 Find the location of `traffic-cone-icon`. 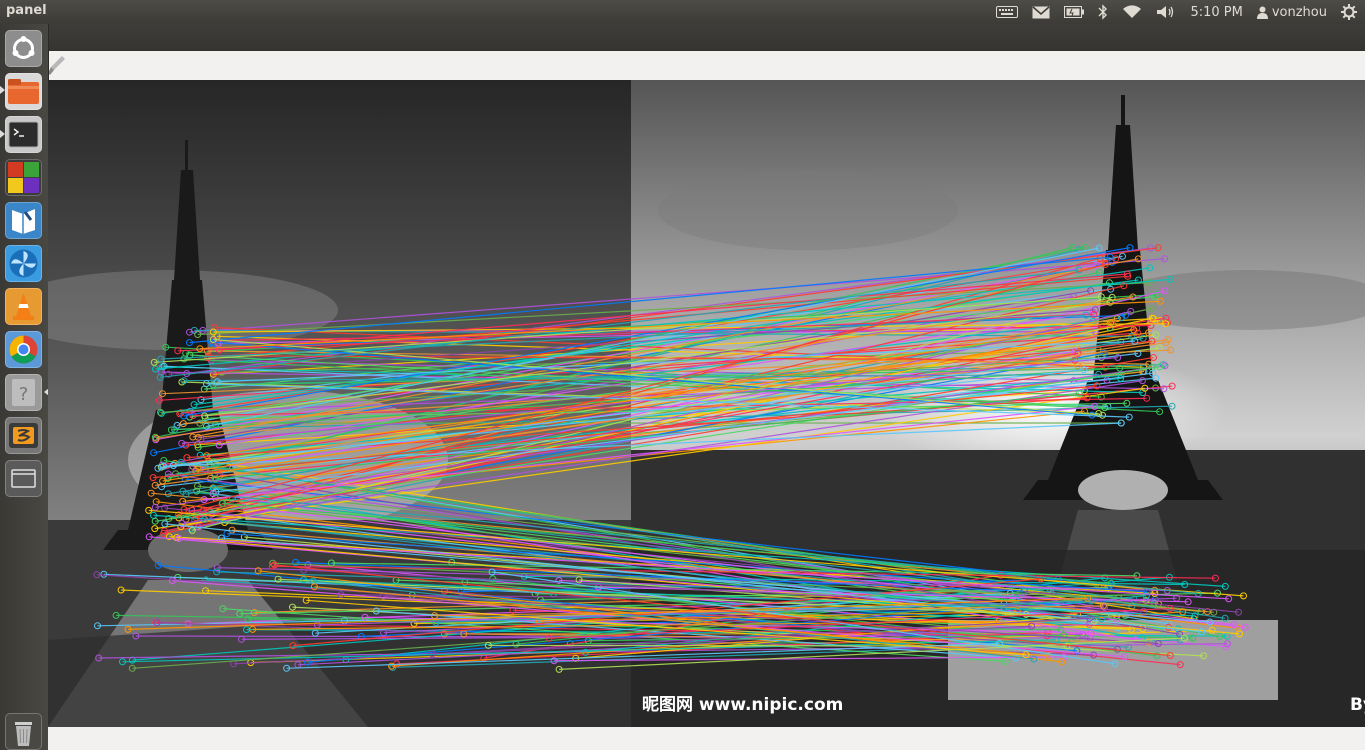

traffic-cone-icon is located at coordinates (23, 306).